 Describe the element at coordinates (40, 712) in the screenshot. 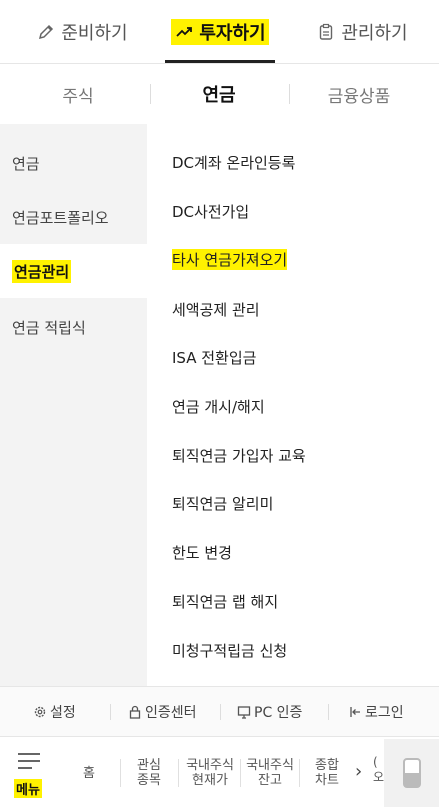

I see `gear-icon` at that location.